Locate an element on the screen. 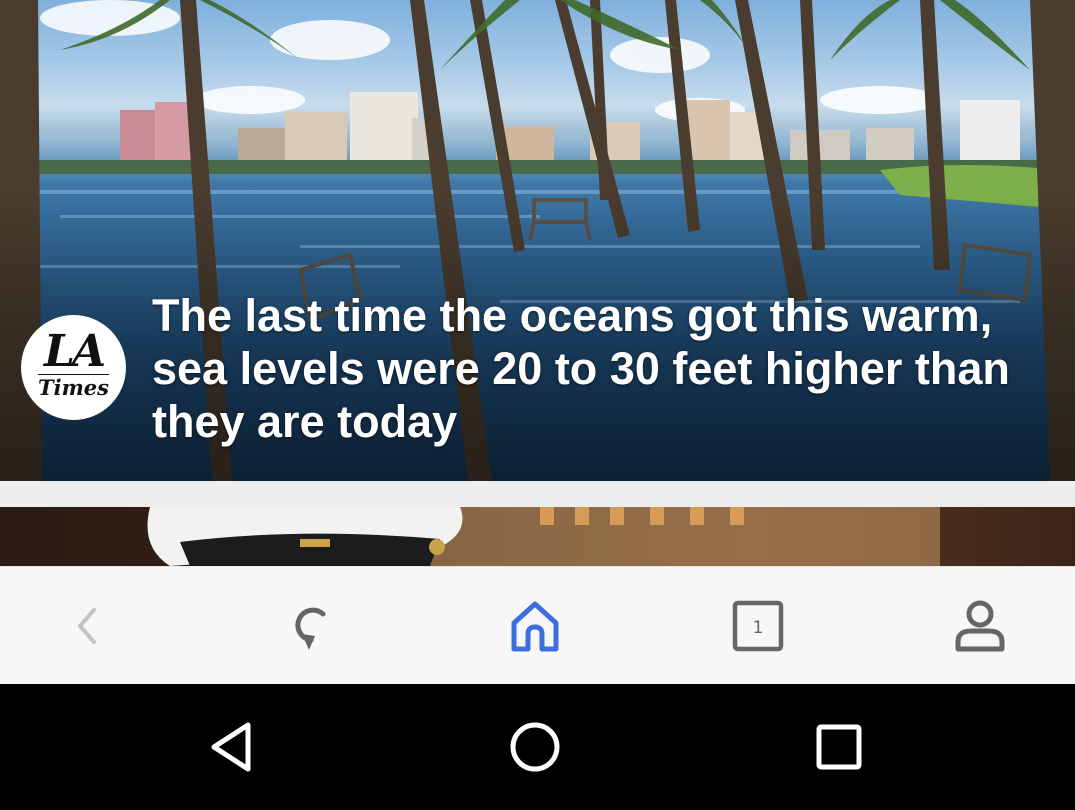 The height and width of the screenshot is (810, 1075). publisher-logo-line2: Times is located at coordinates (73, 387).